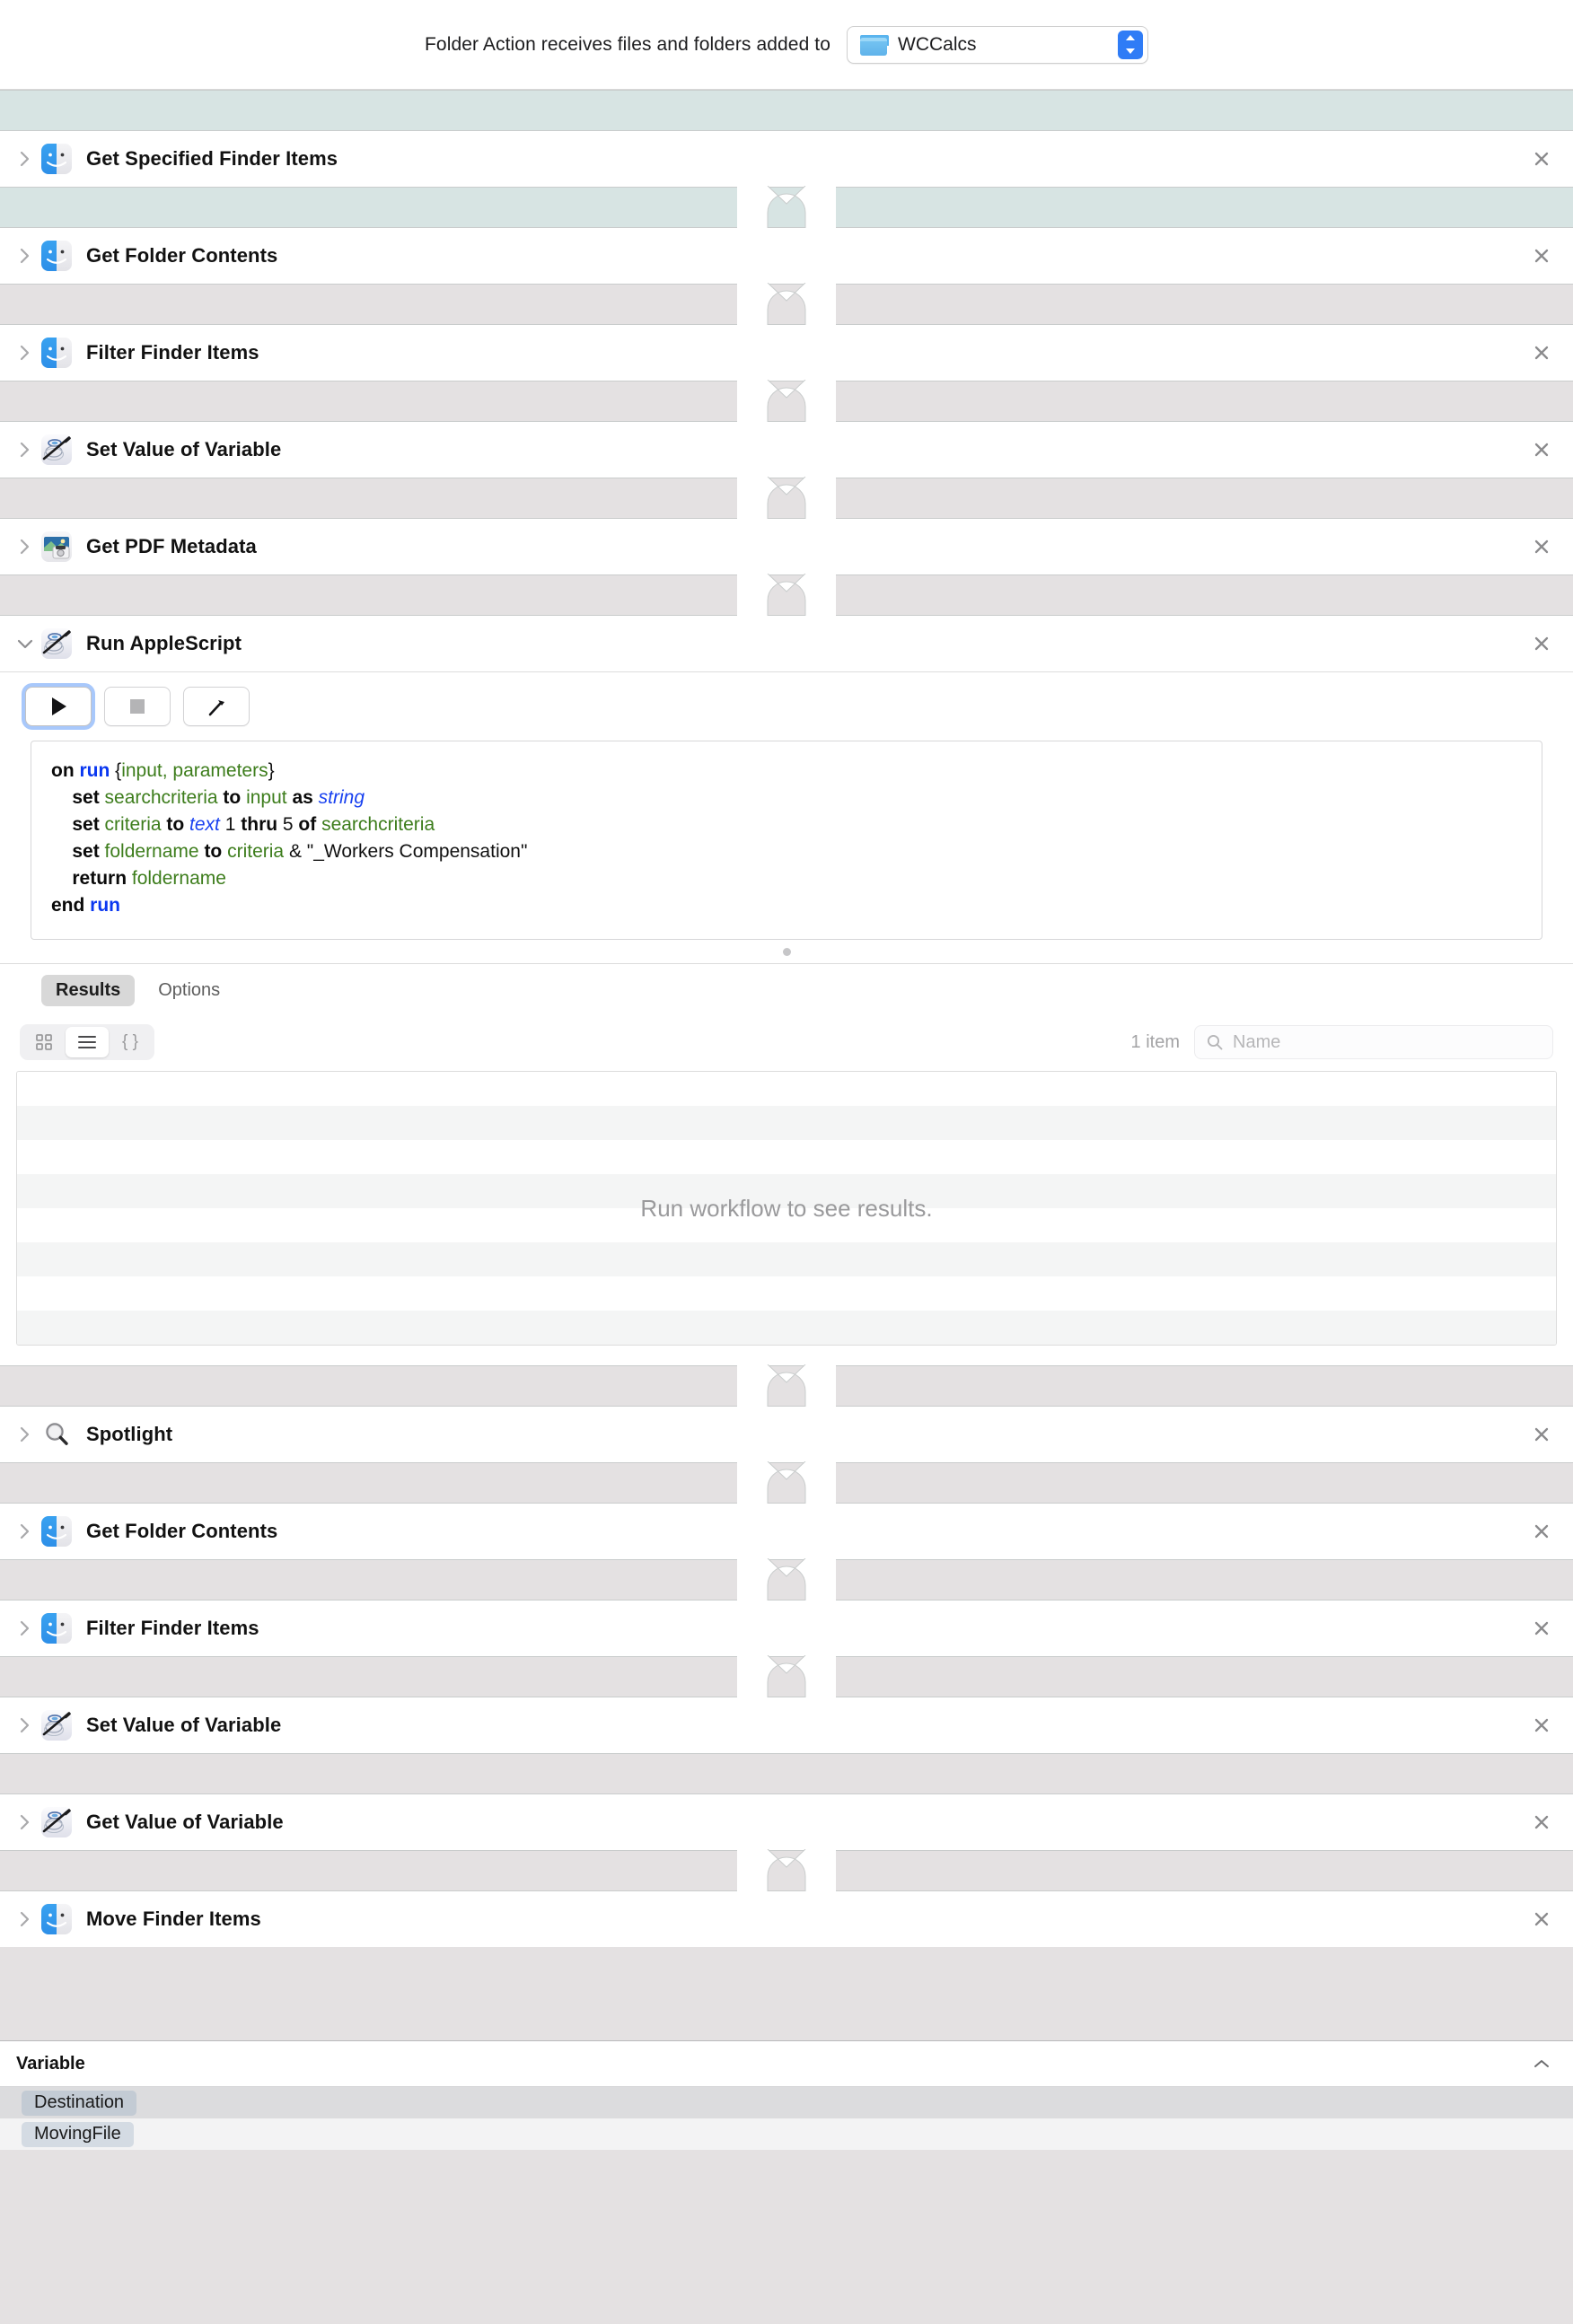  What do you see at coordinates (172, 352) in the screenshot?
I see `action-title: Filter Finder Items` at bounding box center [172, 352].